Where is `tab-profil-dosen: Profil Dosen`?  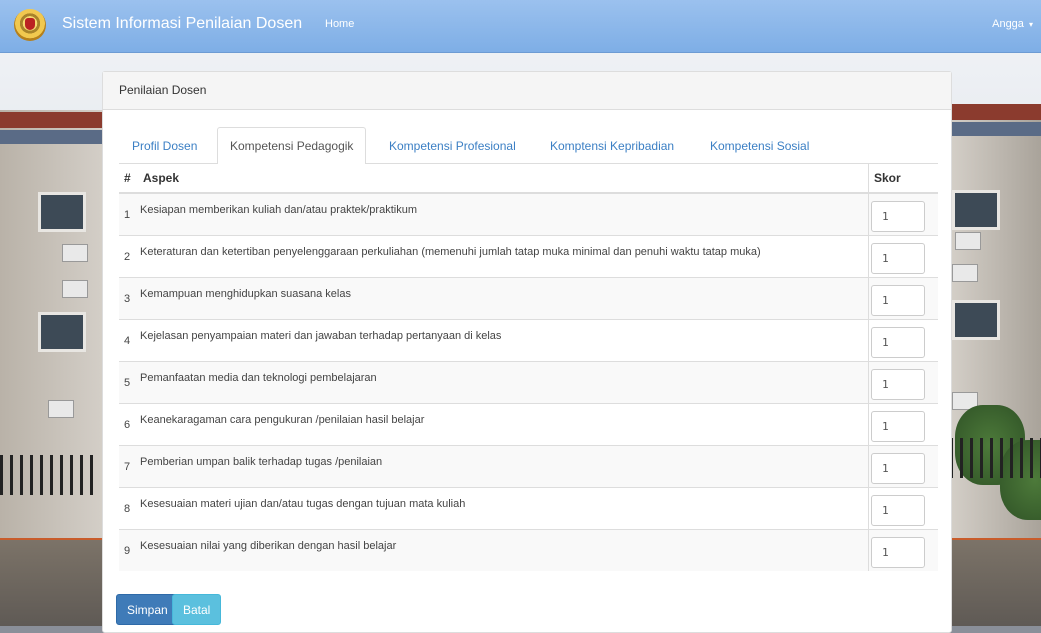
tab-profil-dosen: Profil Dosen is located at coordinates (164, 145).